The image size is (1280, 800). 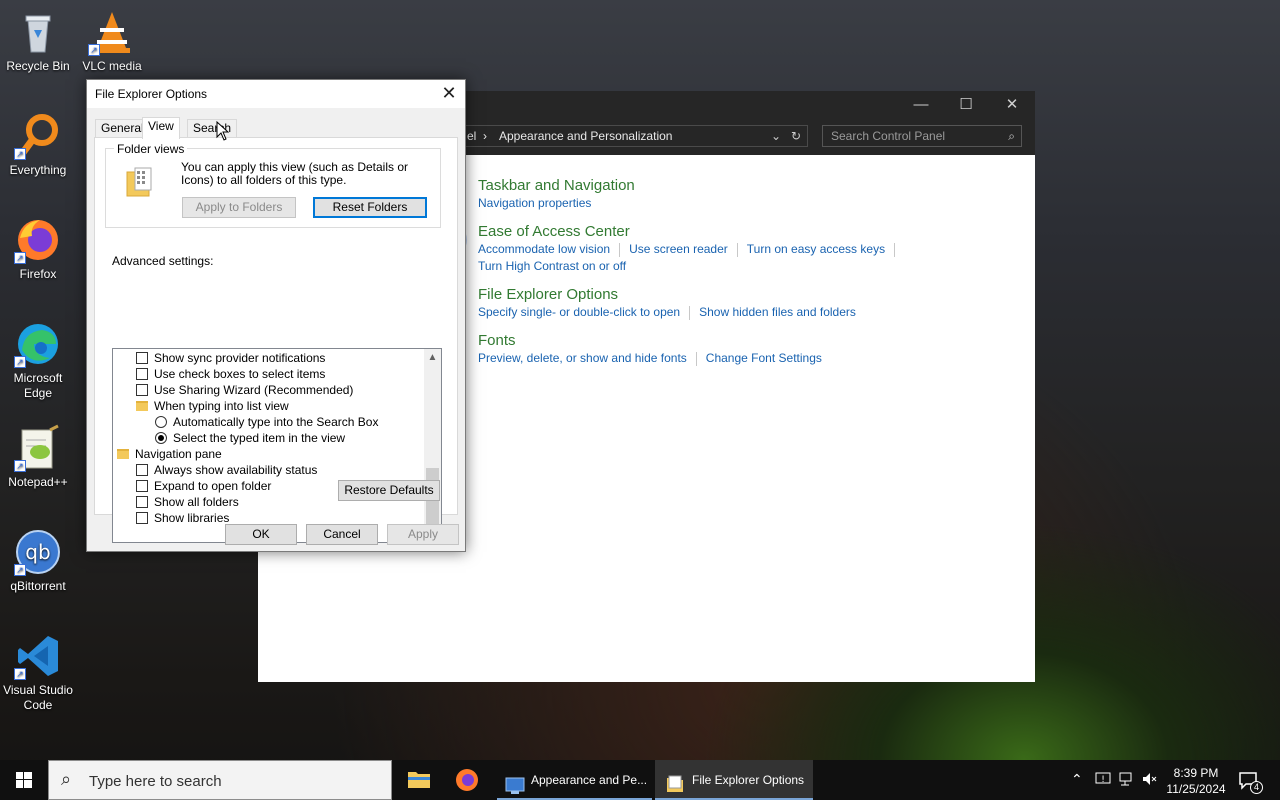 I want to click on show-hidden-icons-chevron-icon: ⌃, so click(x=1077, y=785).